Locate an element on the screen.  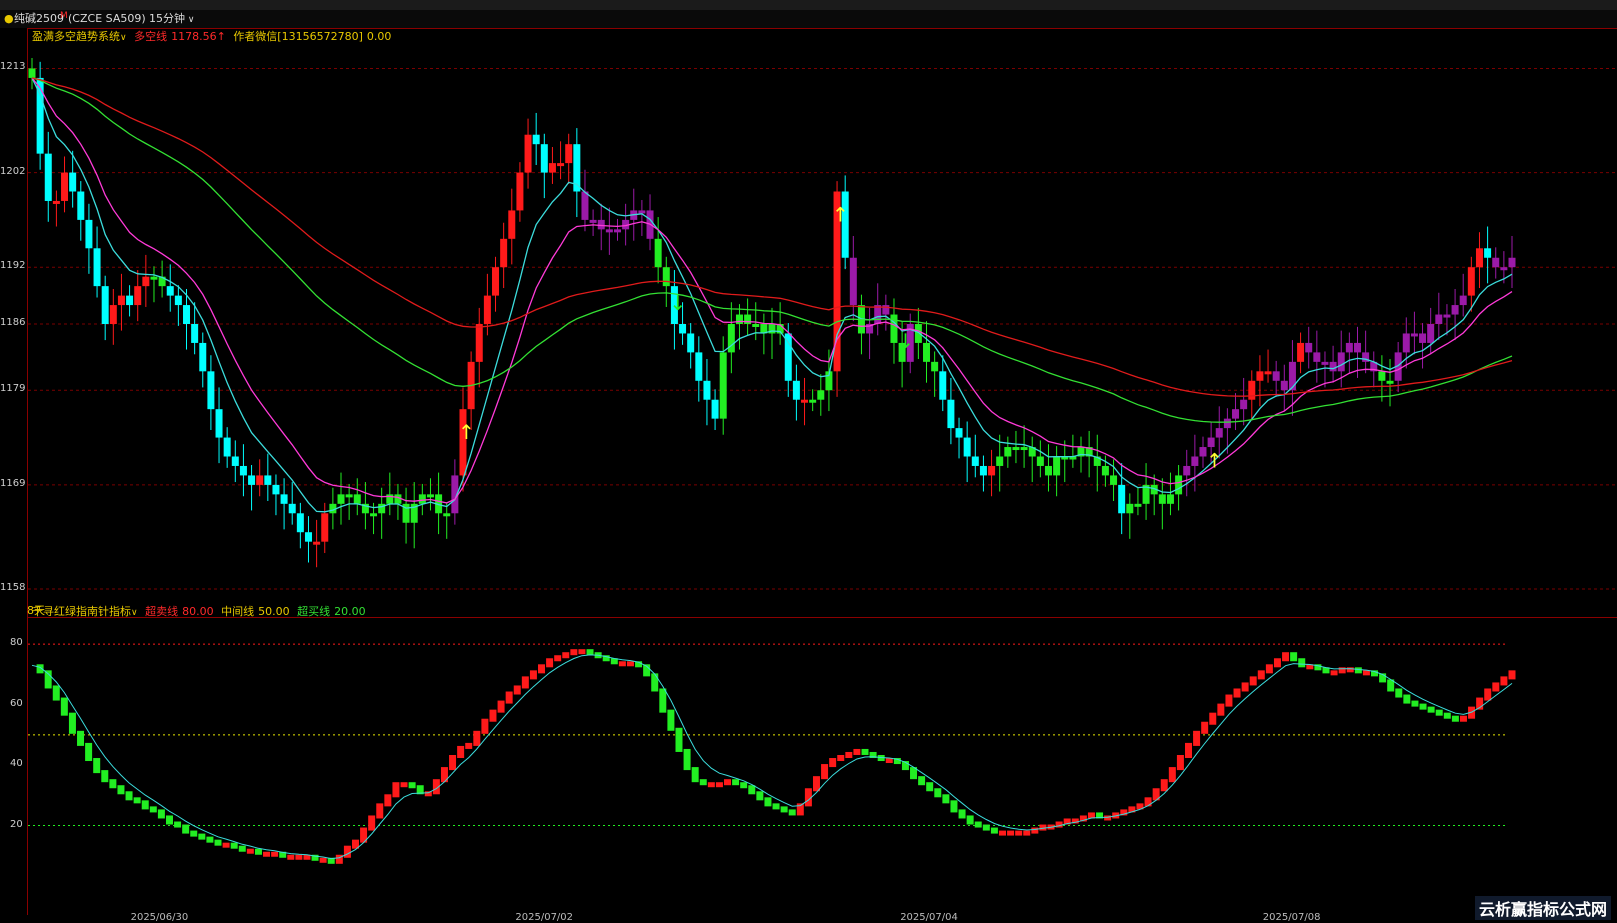
indicator-name: 盈满多空趋势系统 is located at coordinates (76, 36).